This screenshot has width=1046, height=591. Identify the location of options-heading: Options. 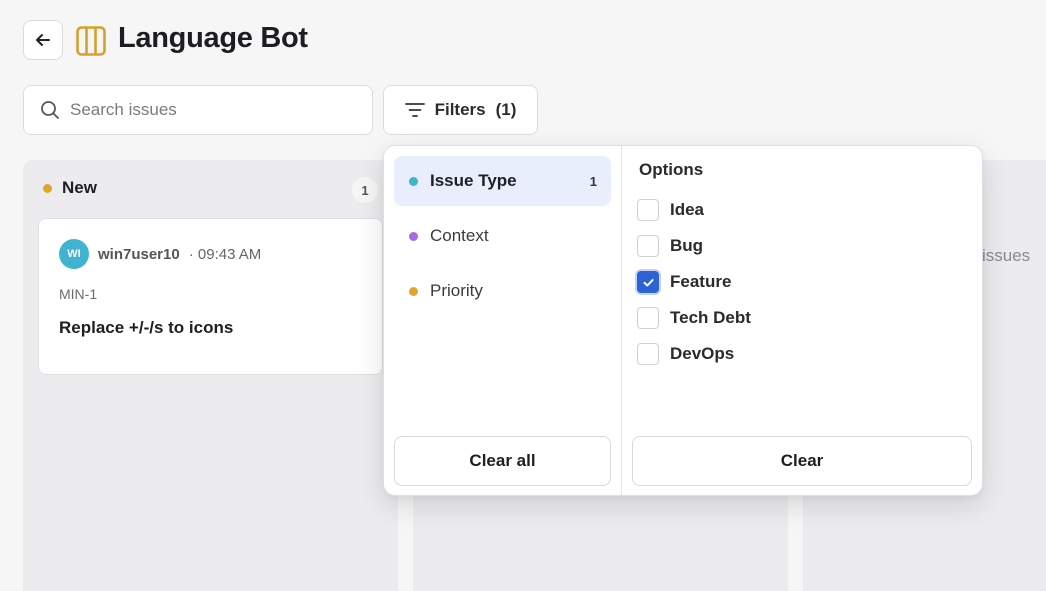
(671, 169).